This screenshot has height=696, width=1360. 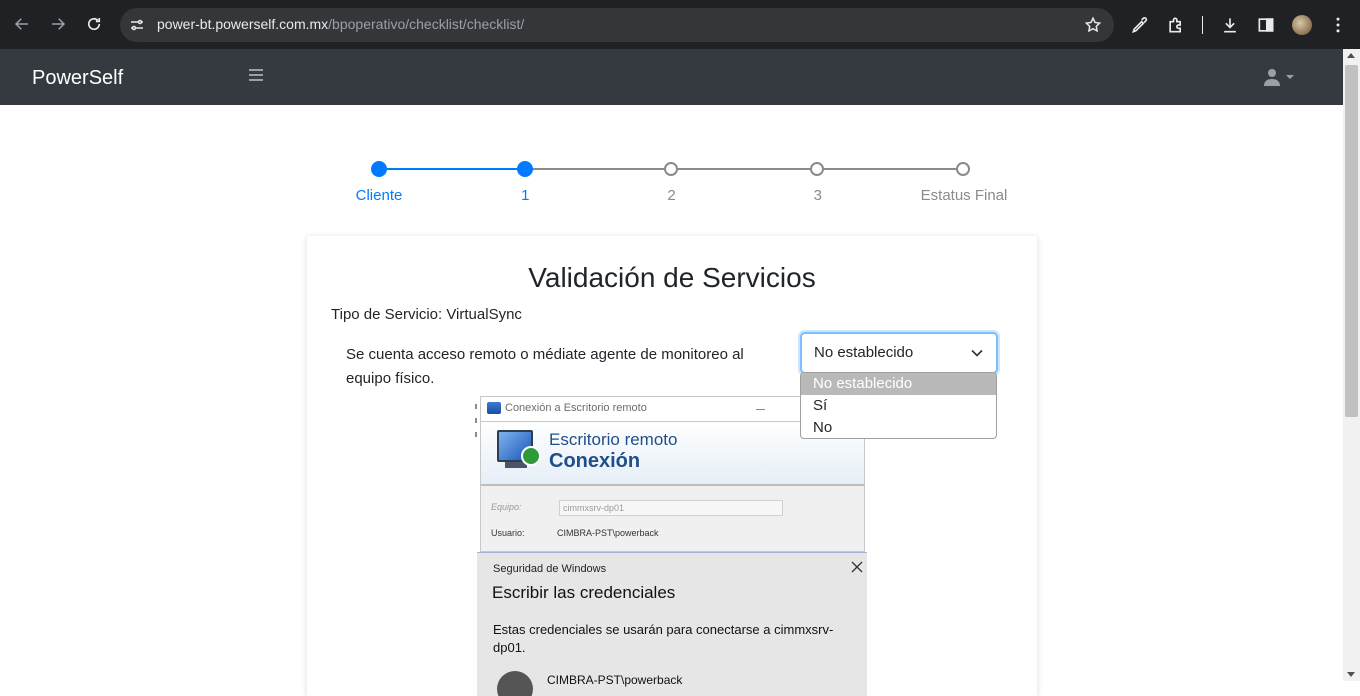 What do you see at coordinates (94, 24) in the screenshot?
I see `reload-icon` at bounding box center [94, 24].